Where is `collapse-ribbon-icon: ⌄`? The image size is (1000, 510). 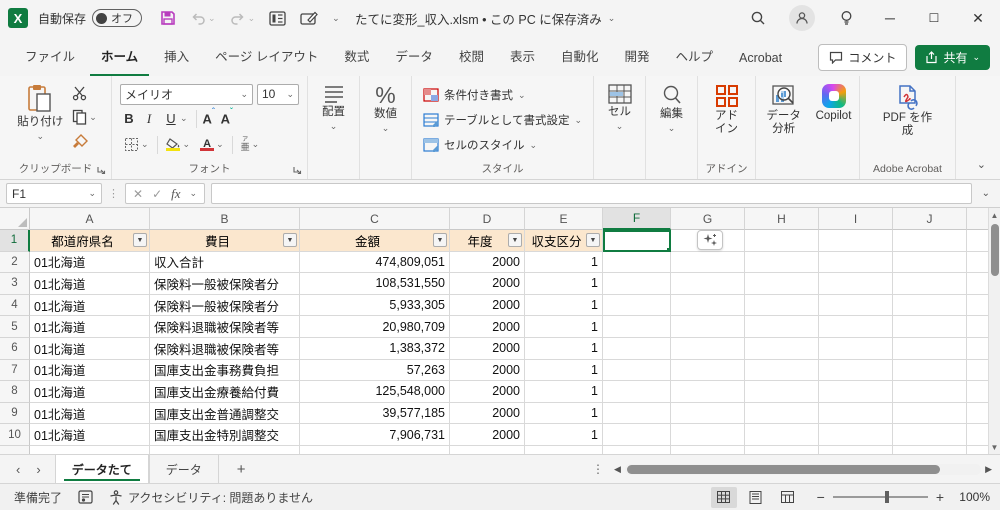
collapse-ribbon-icon: ⌄ is located at coordinates (981, 164).